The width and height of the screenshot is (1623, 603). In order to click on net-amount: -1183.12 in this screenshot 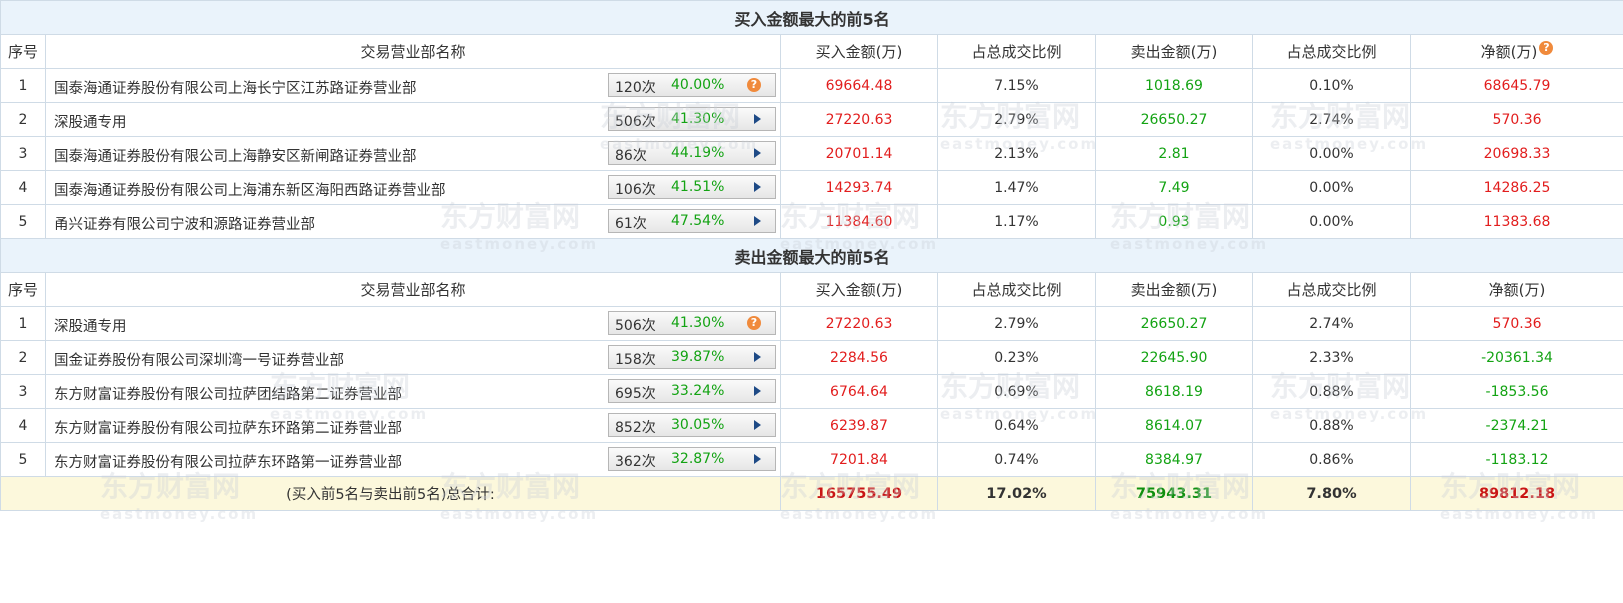, I will do `click(1516, 459)`.